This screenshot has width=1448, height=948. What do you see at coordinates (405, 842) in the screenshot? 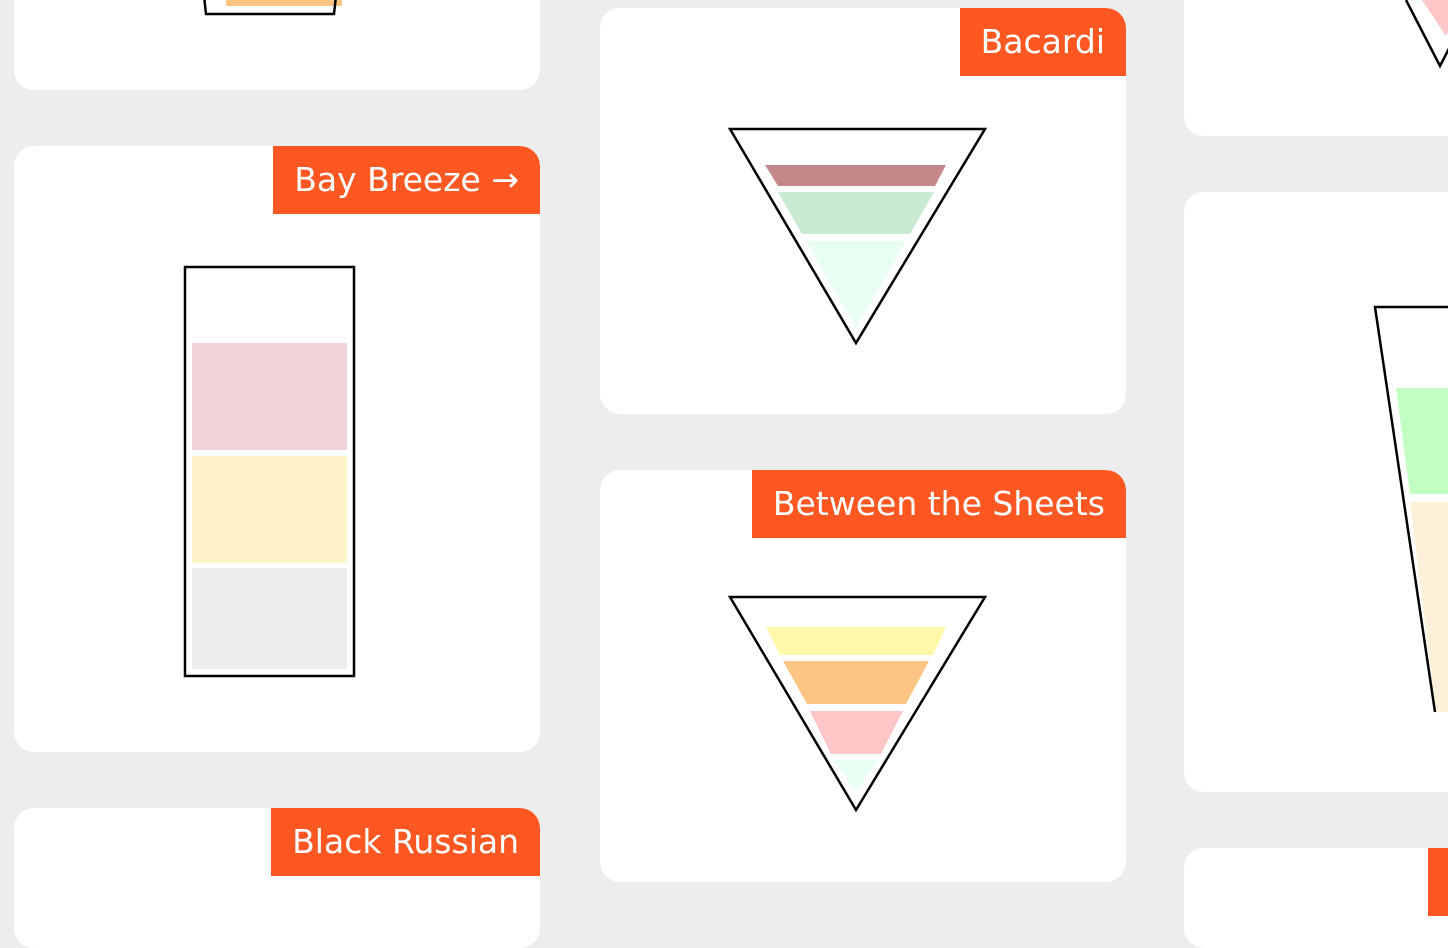
I see `drink-name-label-black-russian: Black Russian` at bounding box center [405, 842].